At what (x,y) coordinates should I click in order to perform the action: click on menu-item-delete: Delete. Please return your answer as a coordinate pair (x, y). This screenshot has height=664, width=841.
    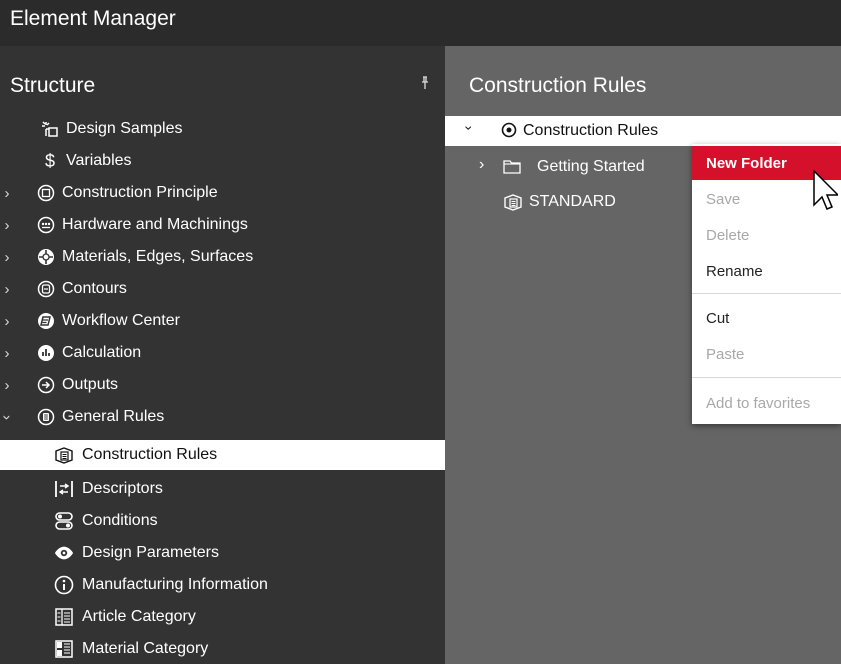
    Looking at the image, I should click on (766, 235).